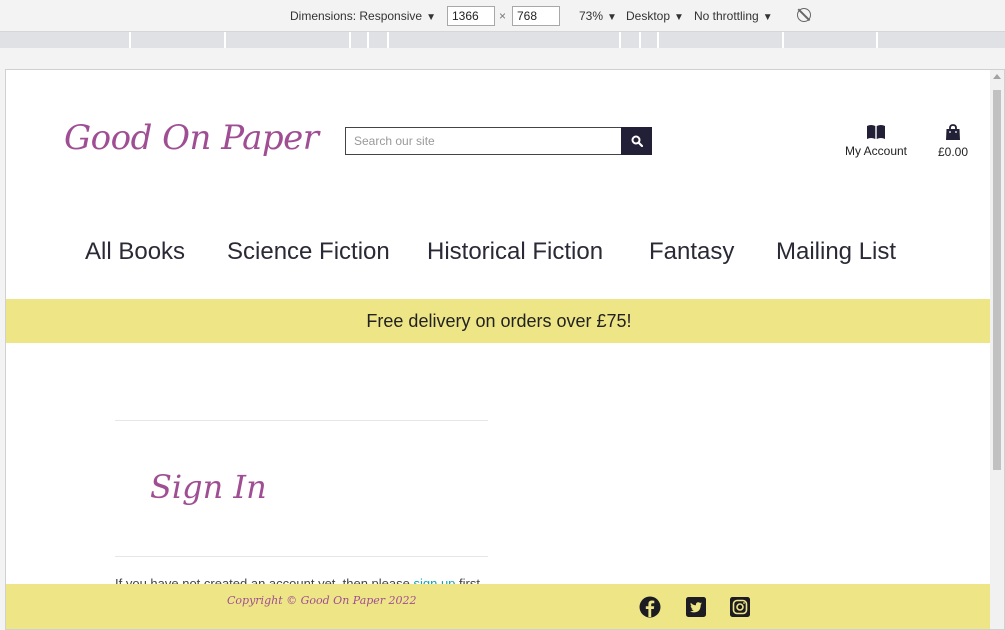  I want to click on nav-item-fantasy: Fantasy, so click(691, 252).